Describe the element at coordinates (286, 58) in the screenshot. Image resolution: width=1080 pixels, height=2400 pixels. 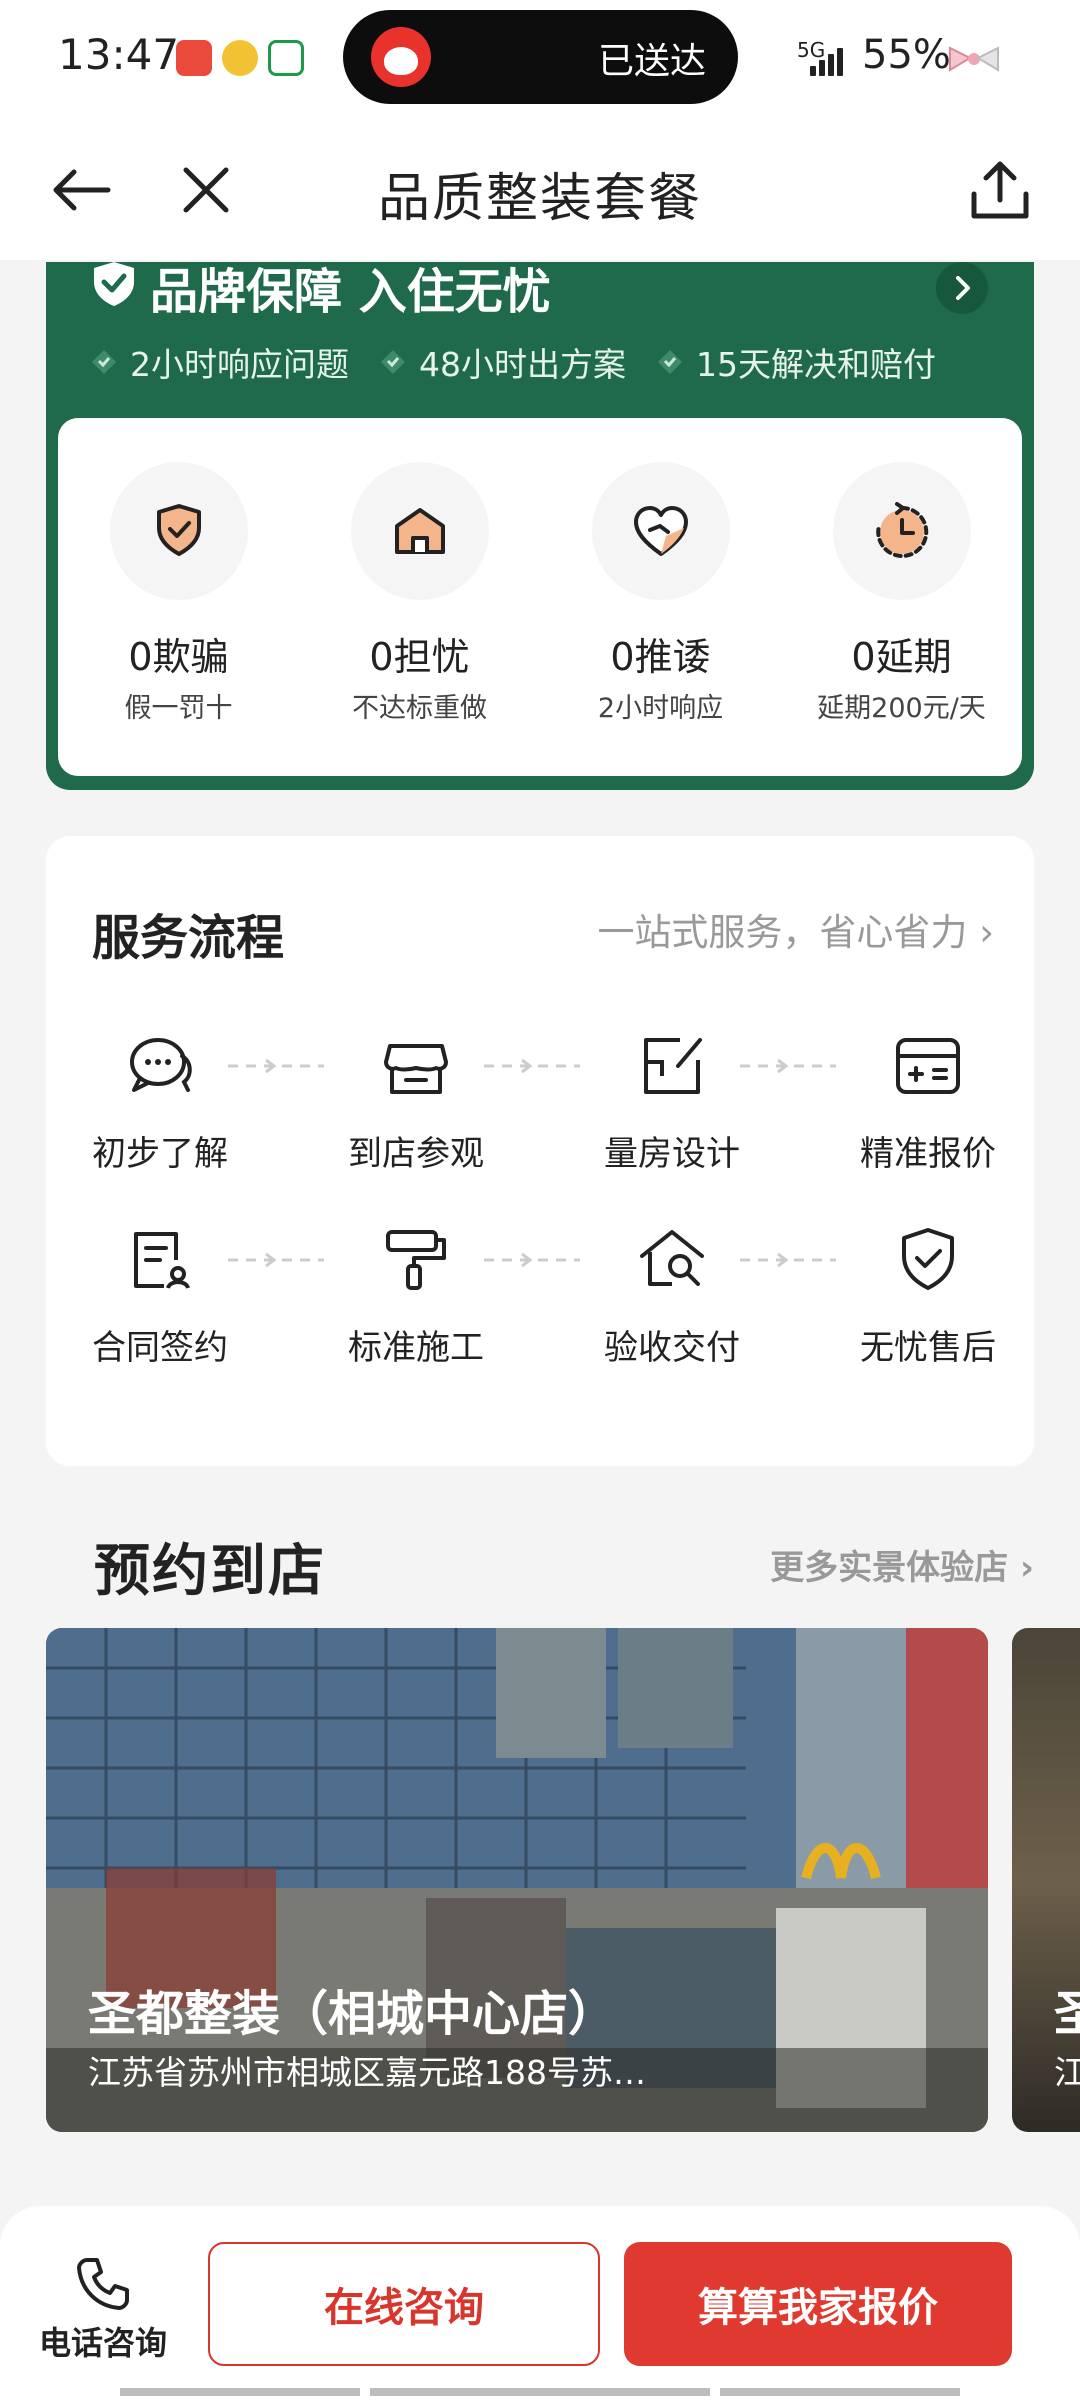
I see `finance-notification-icon` at that location.